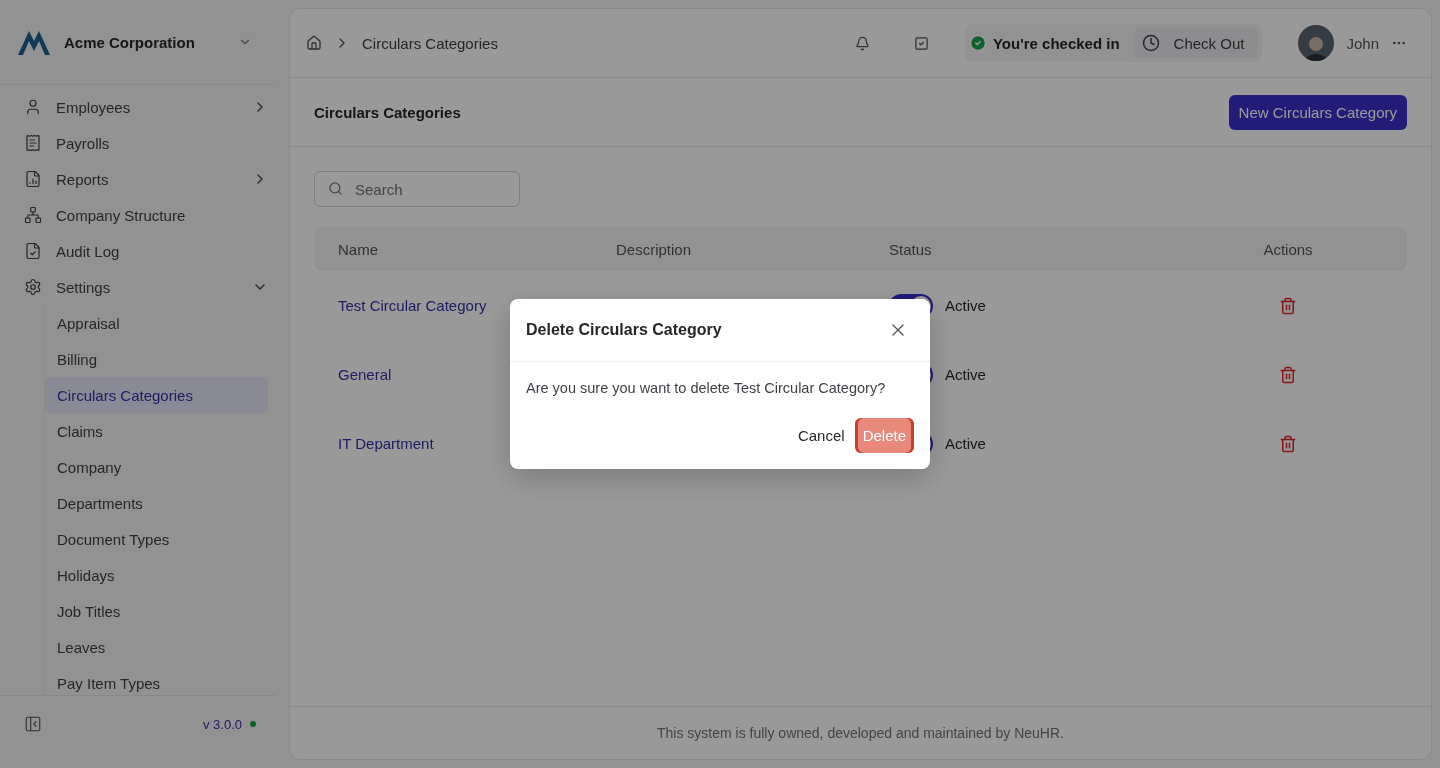 The height and width of the screenshot is (768, 1440). I want to click on nav-item: Reports, so click(146, 179).